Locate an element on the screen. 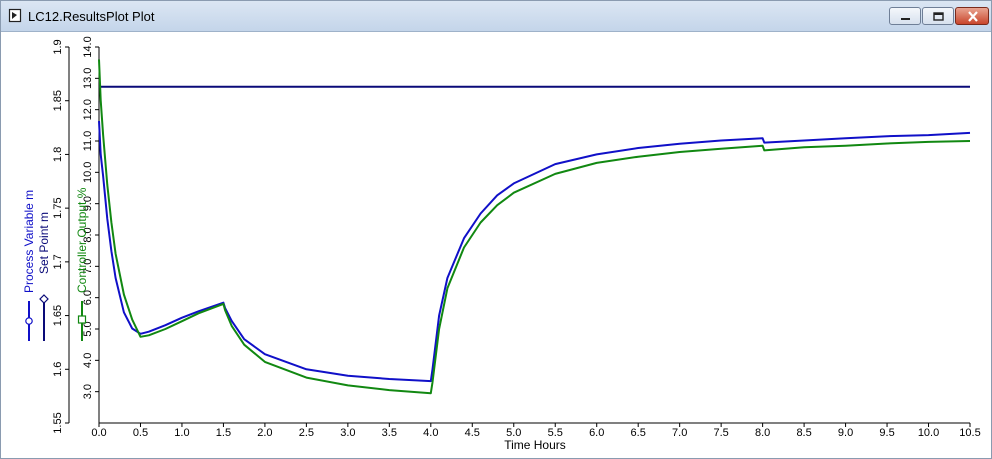 The height and width of the screenshot is (459, 992). close-button is located at coordinates (972, 16).